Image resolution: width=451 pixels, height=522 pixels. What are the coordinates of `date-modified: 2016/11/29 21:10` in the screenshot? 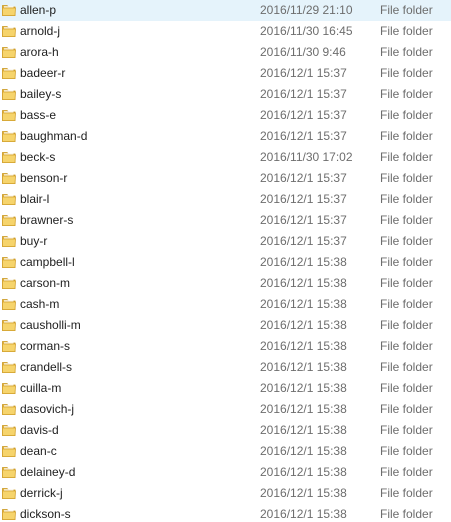 It's located at (306, 10).